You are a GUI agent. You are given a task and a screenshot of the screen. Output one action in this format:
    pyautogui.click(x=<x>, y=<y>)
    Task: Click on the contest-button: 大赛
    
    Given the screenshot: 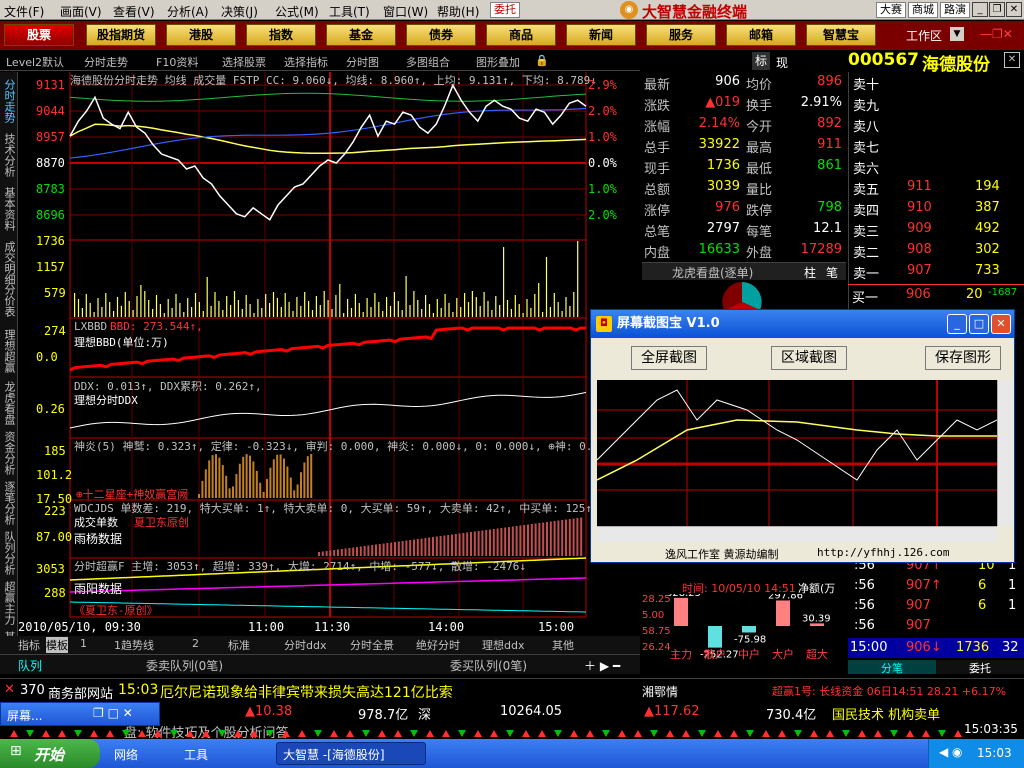 What is the action you would take?
    pyautogui.click(x=891, y=10)
    